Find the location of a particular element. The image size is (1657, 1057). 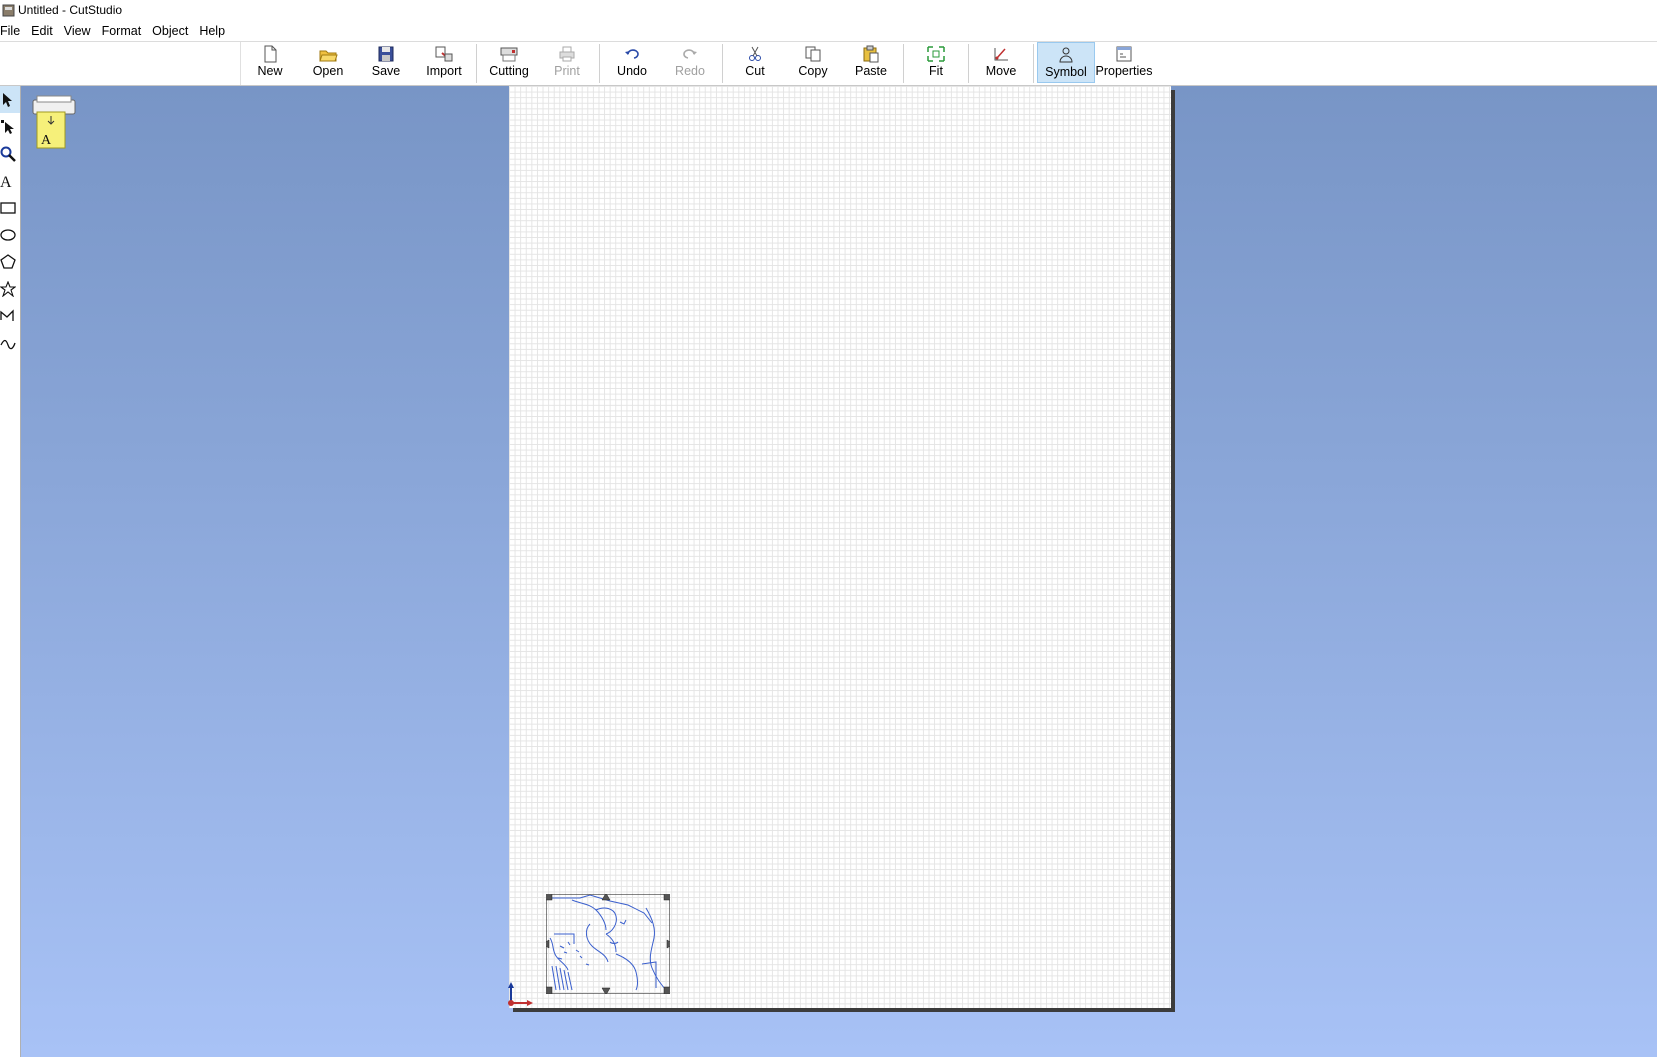

tool-text: A is located at coordinates (10, 180).